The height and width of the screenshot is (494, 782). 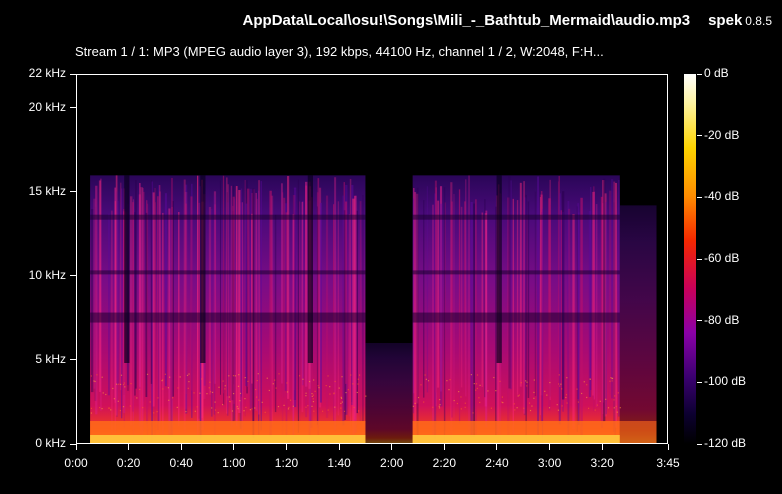 I want to click on time-tick-label: 3:45, so click(x=668, y=463).